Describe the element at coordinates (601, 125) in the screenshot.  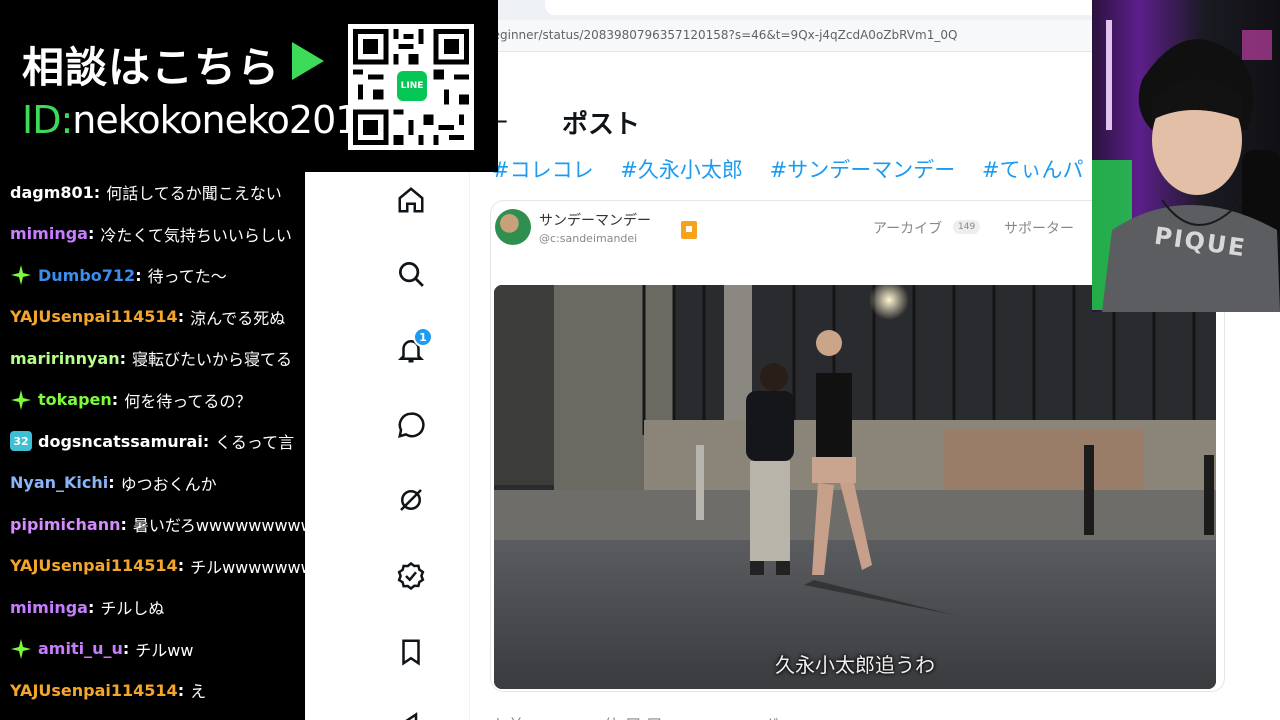
I see `page-title: ポスト` at that location.